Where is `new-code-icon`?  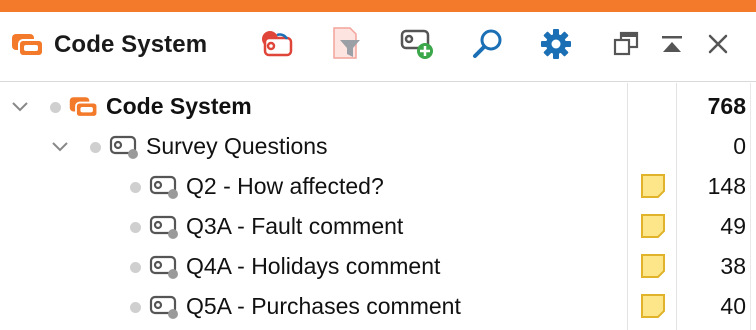
new-code-icon is located at coordinates (416, 44).